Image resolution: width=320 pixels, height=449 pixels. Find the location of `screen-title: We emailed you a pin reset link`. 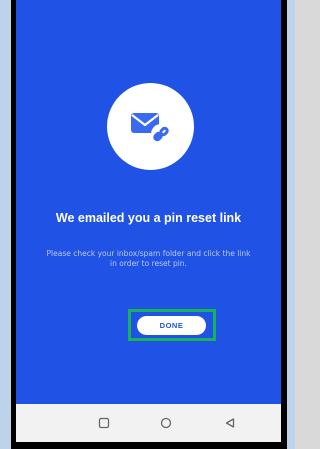

screen-title: We emailed you a pin reset link is located at coordinates (148, 218).